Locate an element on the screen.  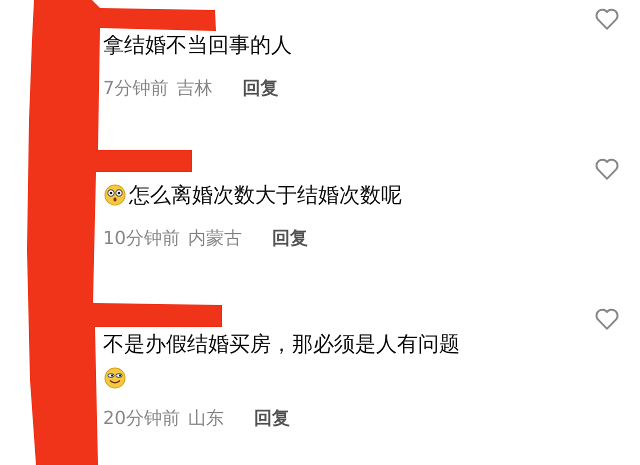
smirk-emoji-icon is located at coordinates (115, 378).